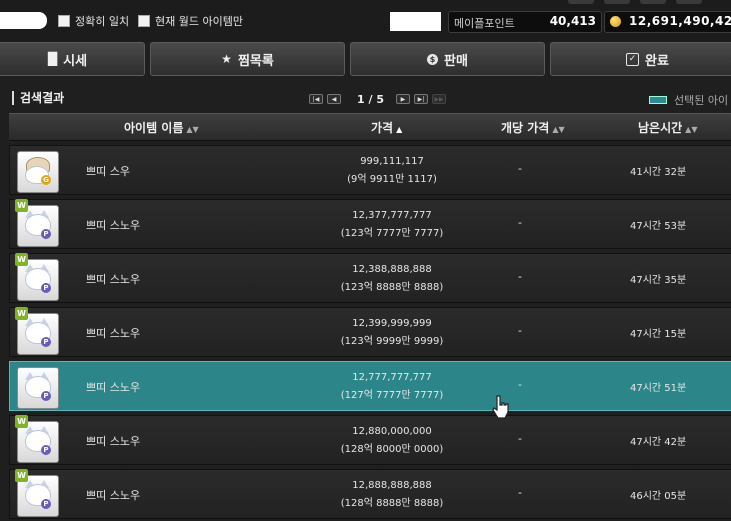  What do you see at coordinates (392, 503) in the screenshot?
I see `item-price-detail: (128억 8888만 8888)` at bounding box center [392, 503].